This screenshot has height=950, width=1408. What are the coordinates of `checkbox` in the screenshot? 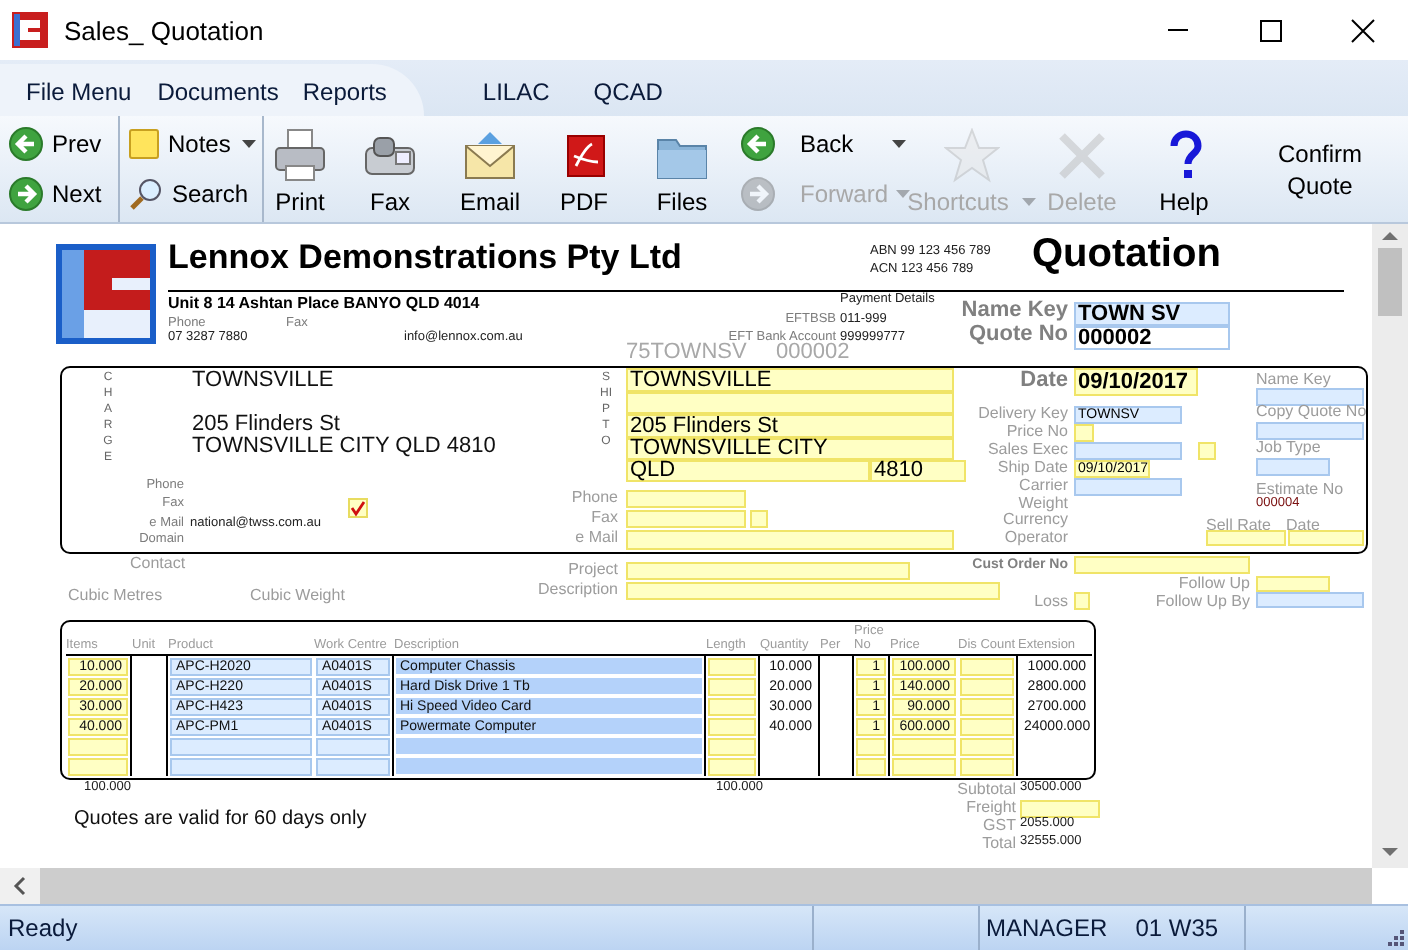 It's located at (358, 508).